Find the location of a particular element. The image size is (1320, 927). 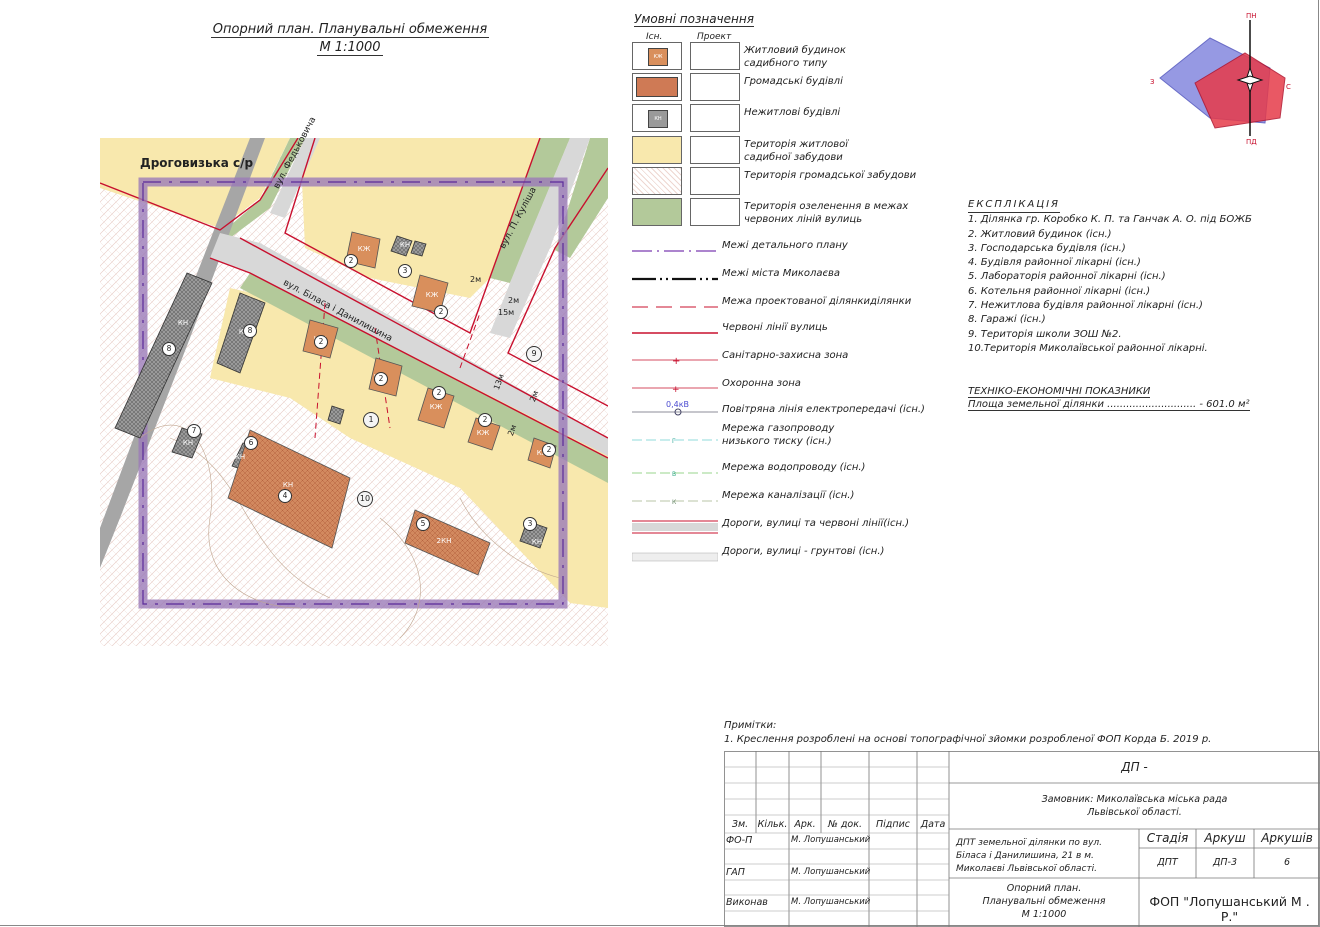

compass-n: ПН is located at coordinates (1251, 16).